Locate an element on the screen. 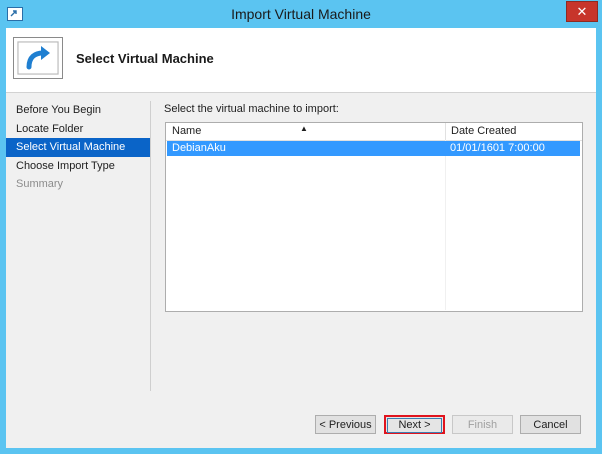  vm-date-cell: 01/01/1601 7:00:00 is located at coordinates (497, 148).